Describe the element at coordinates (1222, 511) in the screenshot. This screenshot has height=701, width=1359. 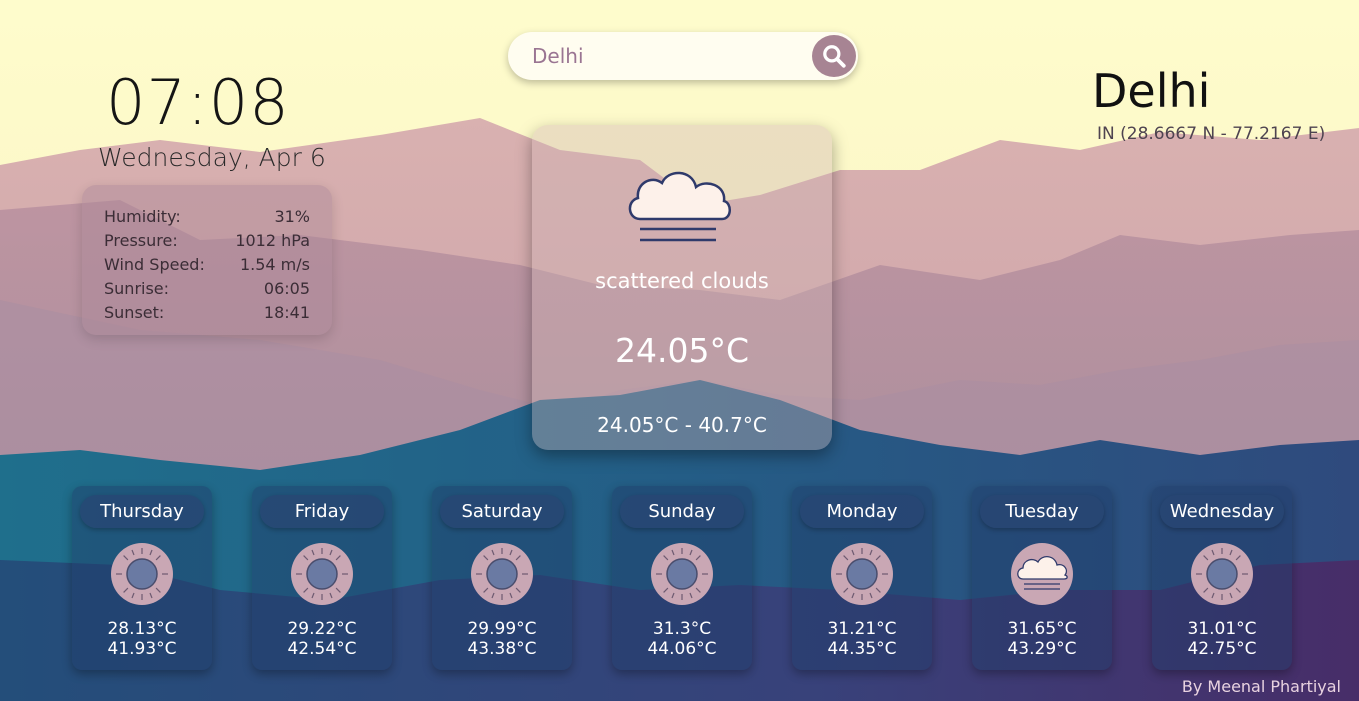
I see `forecast-day-label: Wednesday` at that location.